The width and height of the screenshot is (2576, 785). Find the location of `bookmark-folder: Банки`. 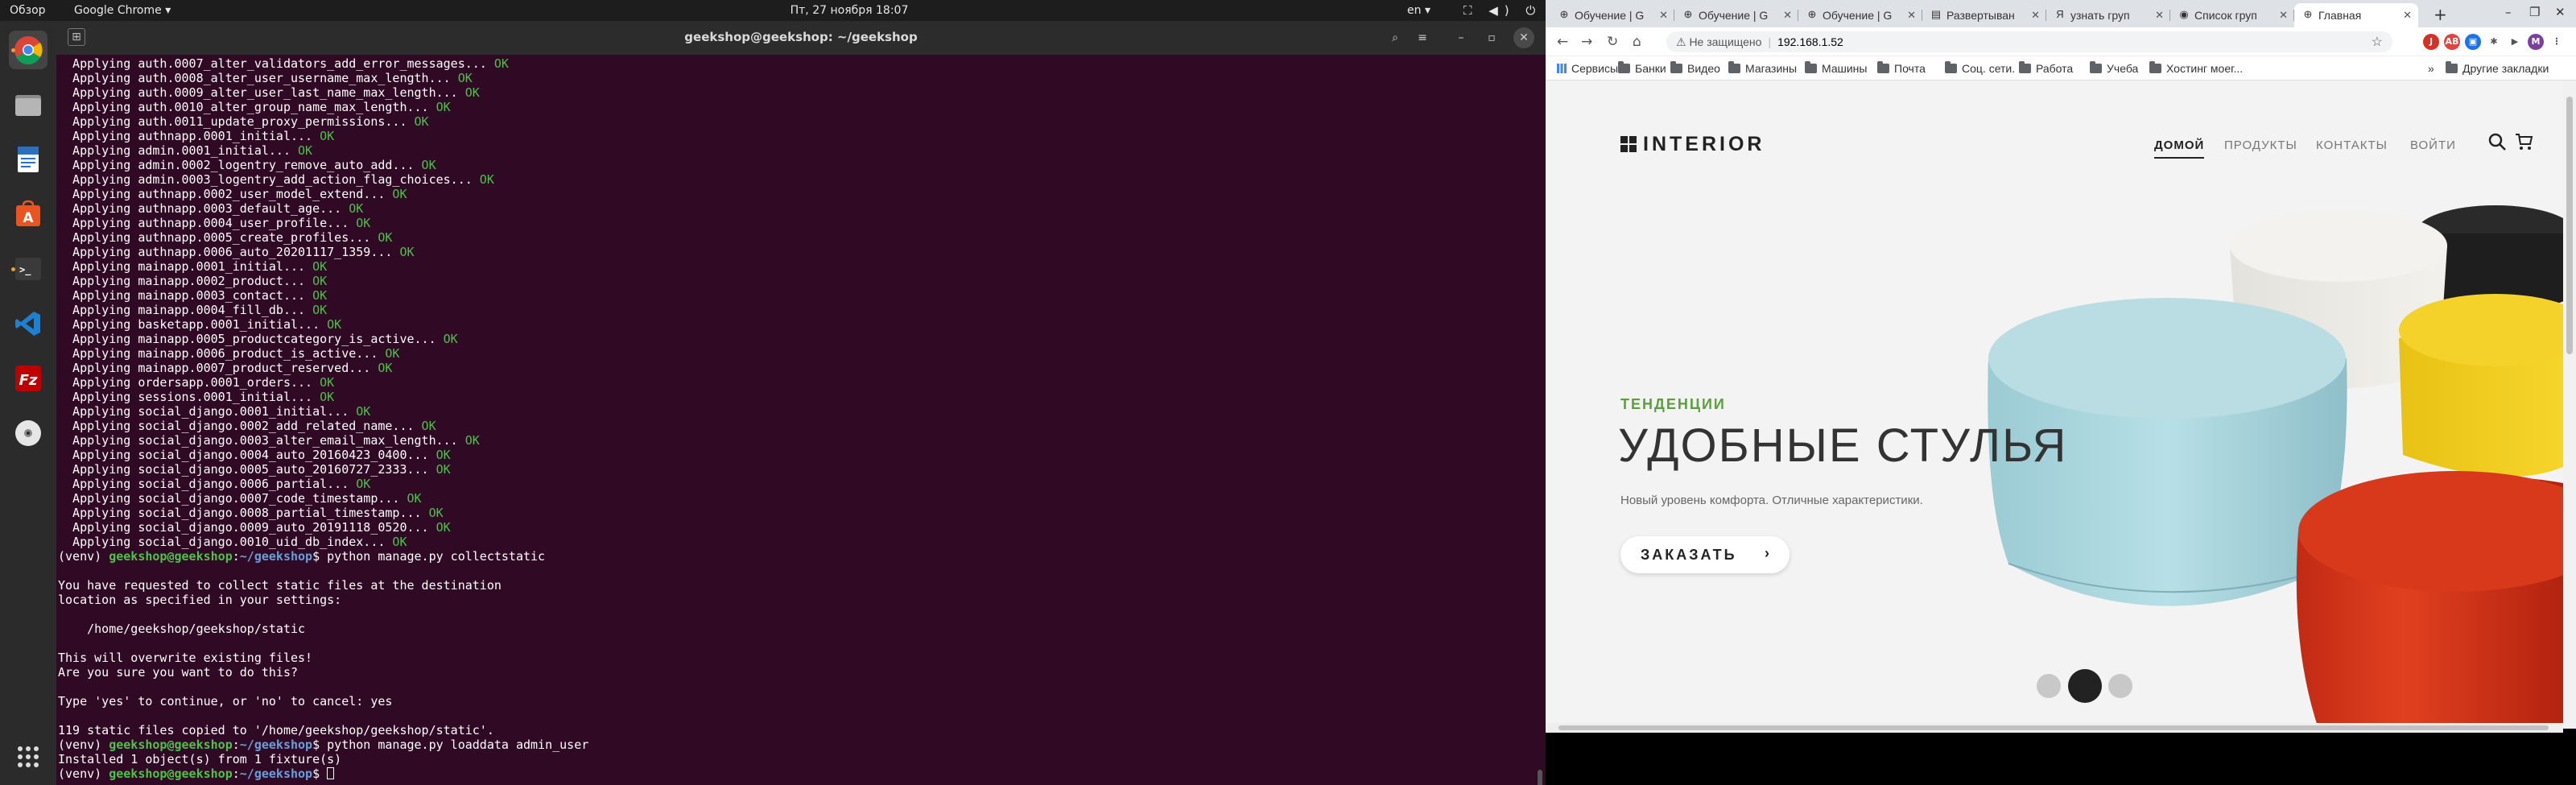

bookmark-folder: Банки is located at coordinates (1642, 68).